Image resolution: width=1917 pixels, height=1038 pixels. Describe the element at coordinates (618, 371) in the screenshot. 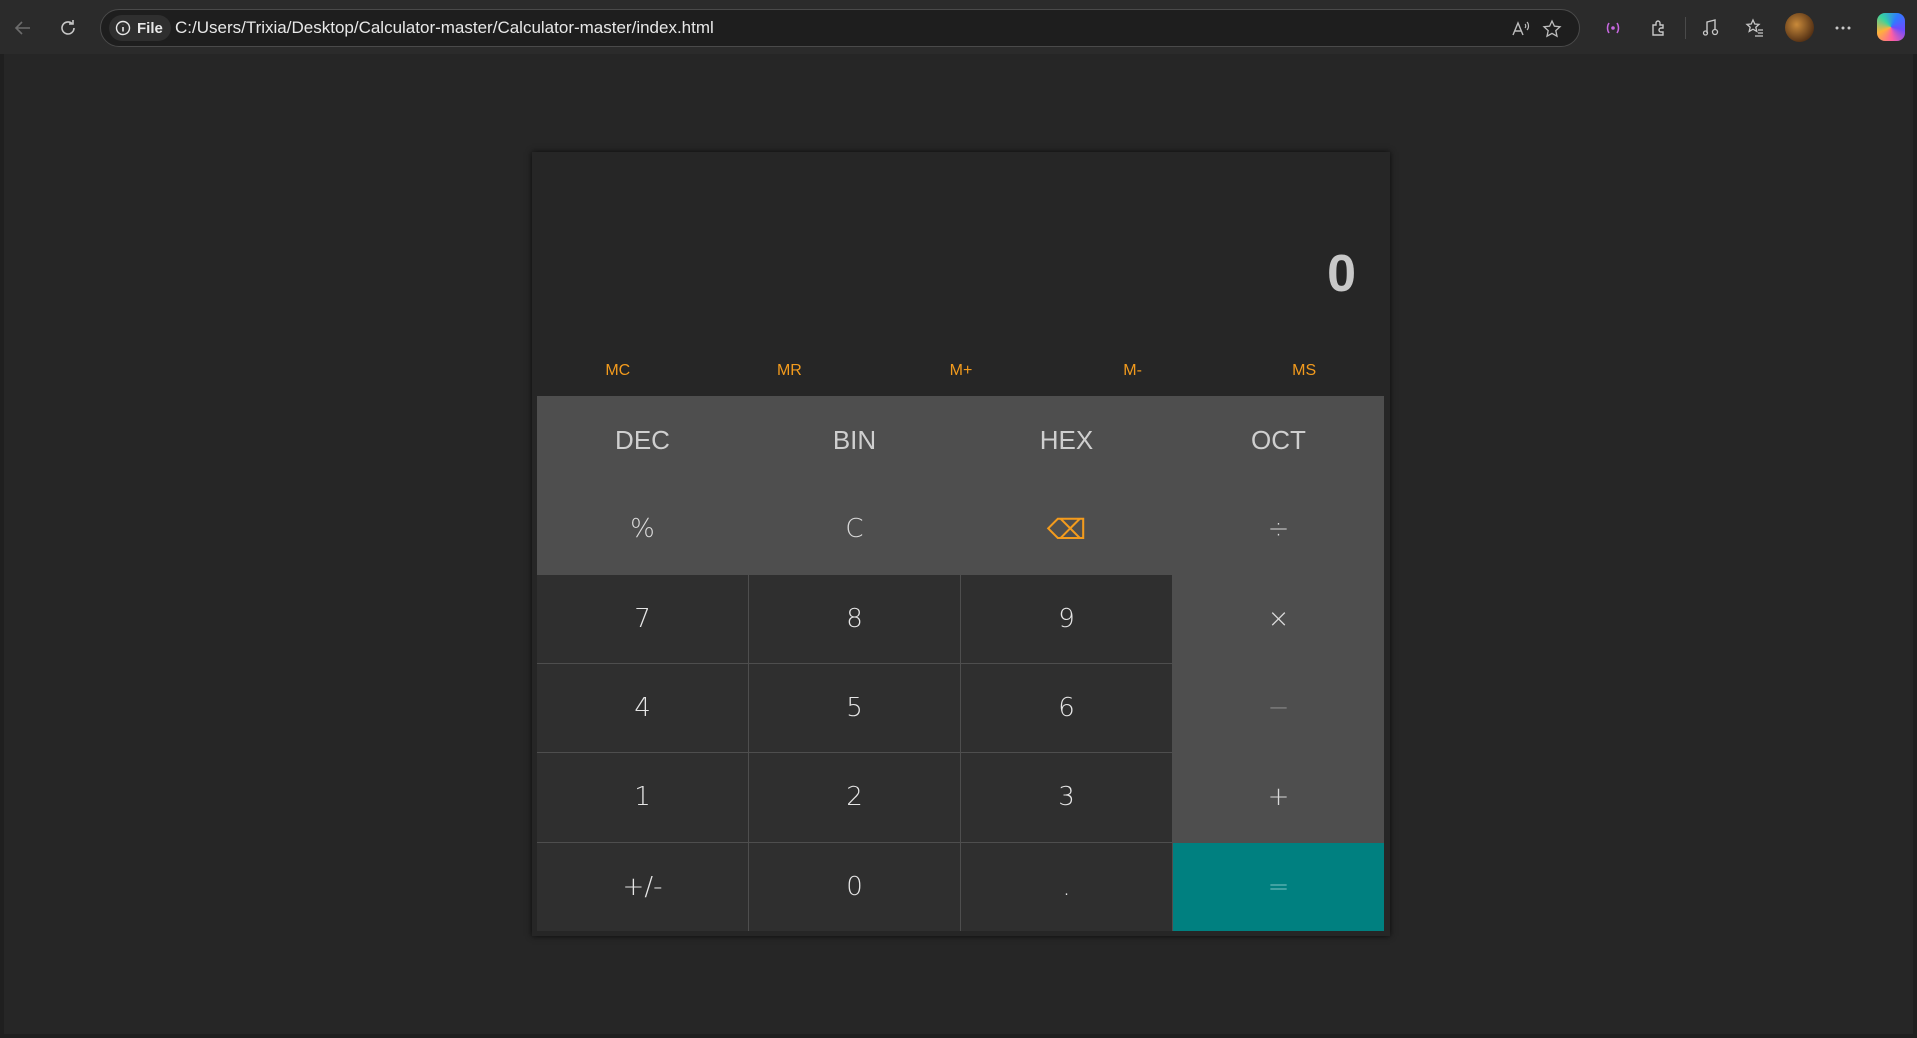

I see `memory-clear-button: MC` at that location.